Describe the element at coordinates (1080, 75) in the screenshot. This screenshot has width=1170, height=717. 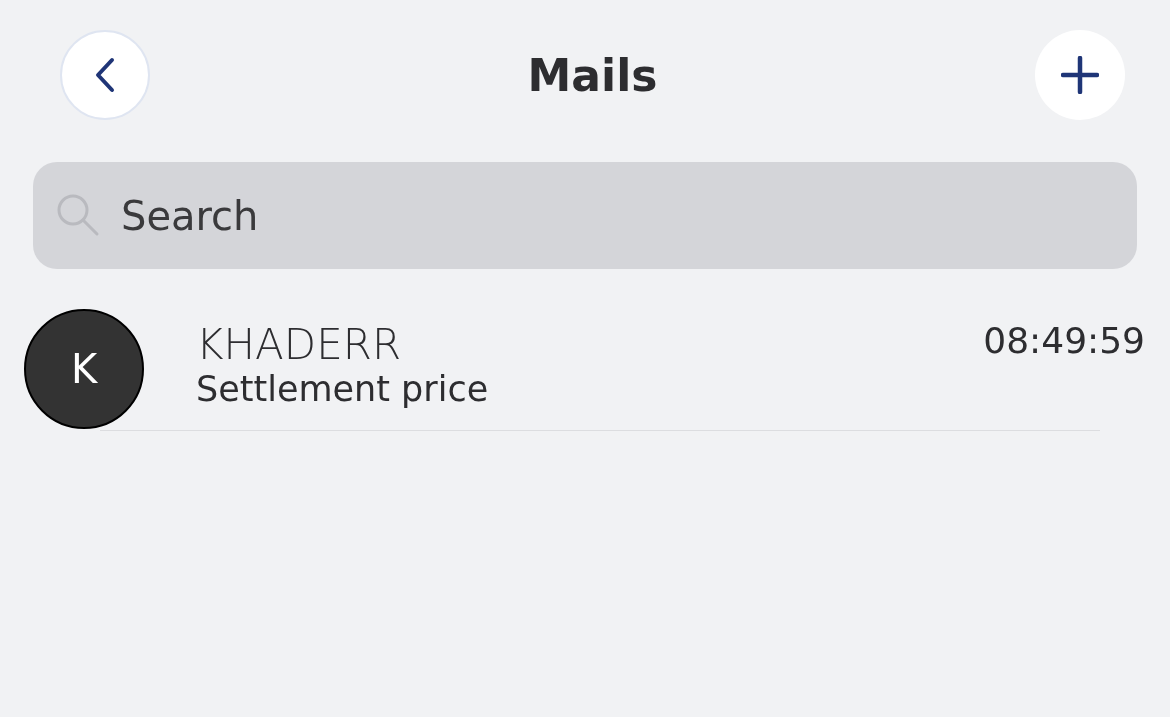
I see `plus-icon` at that location.